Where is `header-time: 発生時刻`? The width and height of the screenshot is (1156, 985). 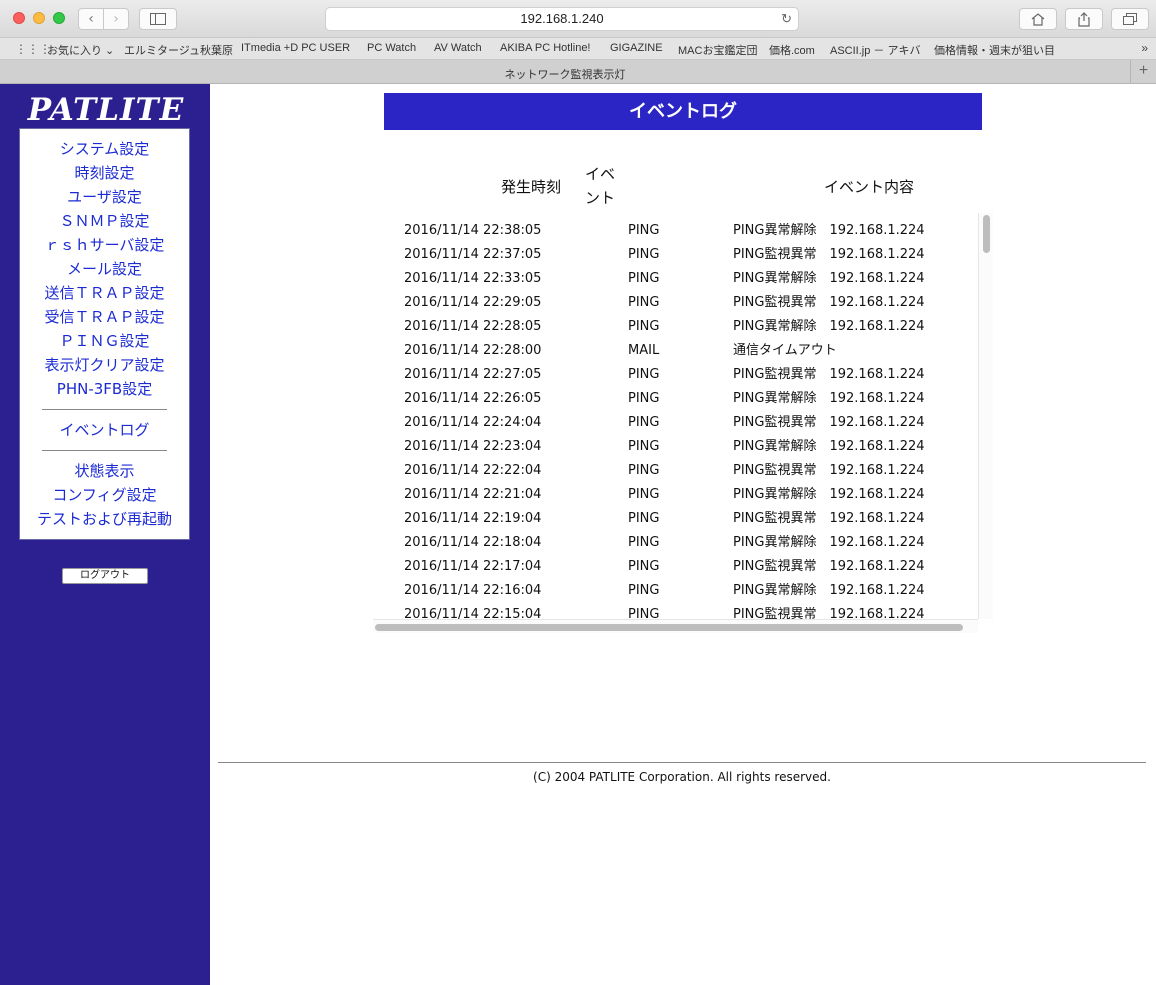
header-time: 発生時刻 is located at coordinates (531, 187).